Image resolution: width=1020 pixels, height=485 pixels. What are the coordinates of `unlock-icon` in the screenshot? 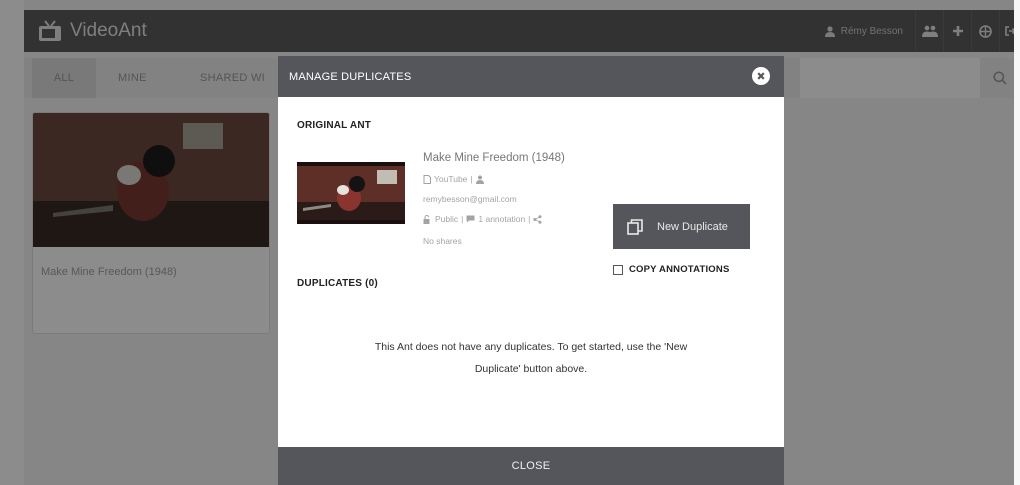 It's located at (426, 219).